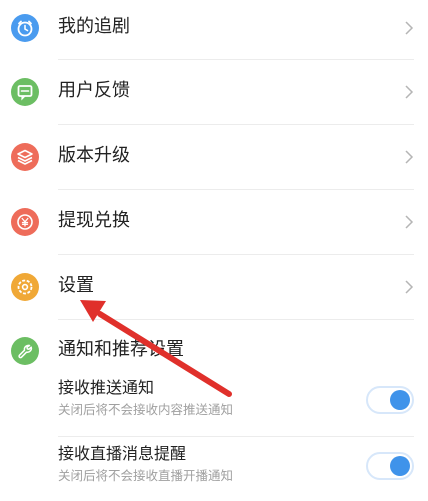  What do you see at coordinates (146, 409) in the screenshot?
I see `toggle-description: 关闭后将不会接收内容推送通知` at bounding box center [146, 409].